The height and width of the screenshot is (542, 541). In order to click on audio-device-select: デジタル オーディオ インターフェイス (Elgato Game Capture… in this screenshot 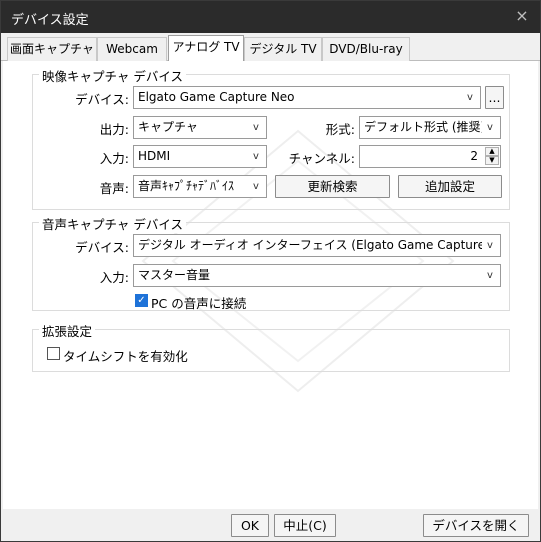, I will do `click(317, 245)`.